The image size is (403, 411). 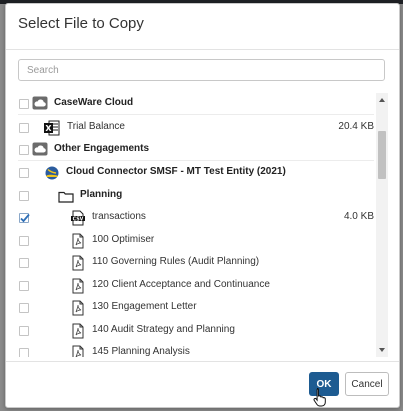 What do you see at coordinates (119, 216) in the screenshot?
I see `list-item-label: transactions` at bounding box center [119, 216].